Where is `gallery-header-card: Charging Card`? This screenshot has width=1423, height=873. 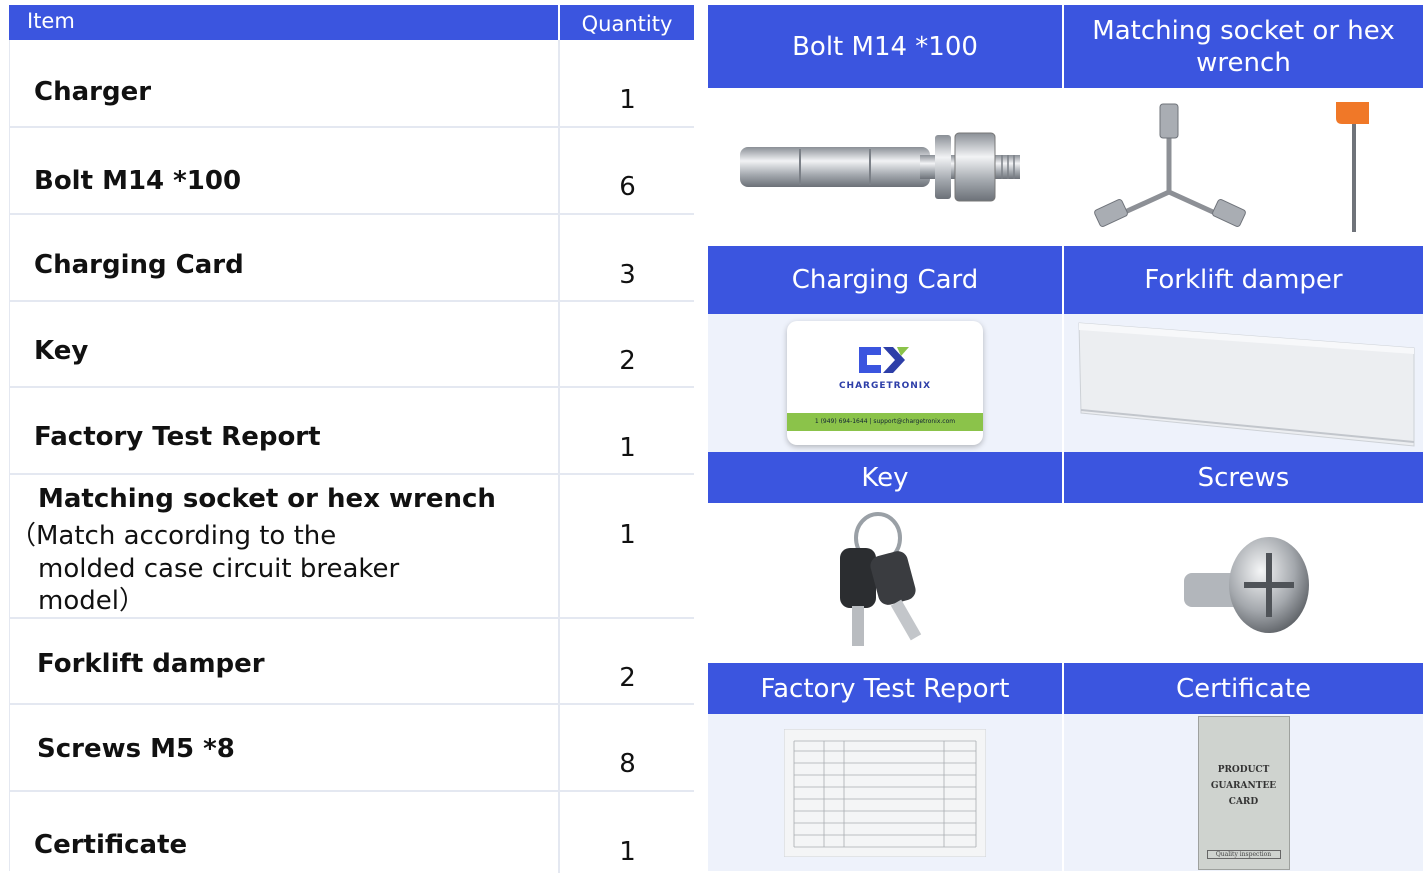 gallery-header-card: Charging Card is located at coordinates (885, 280).